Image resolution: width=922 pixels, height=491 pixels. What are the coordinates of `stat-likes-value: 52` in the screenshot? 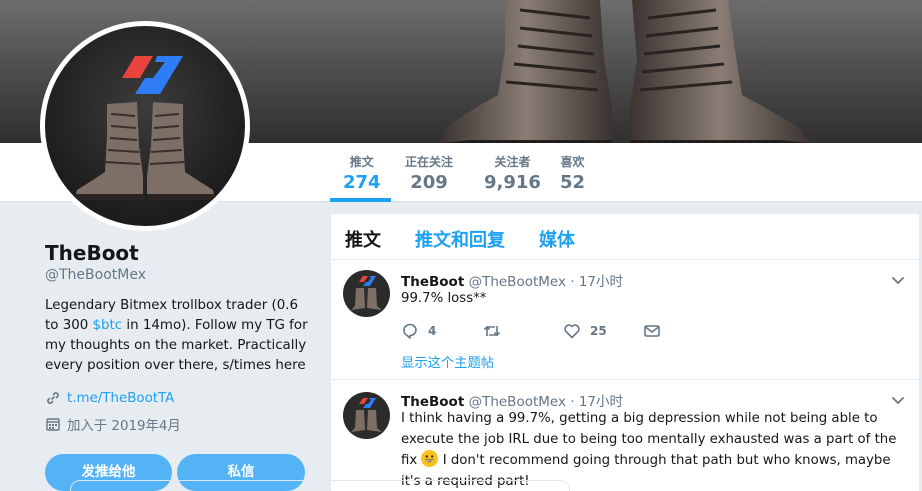 It's located at (573, 182).